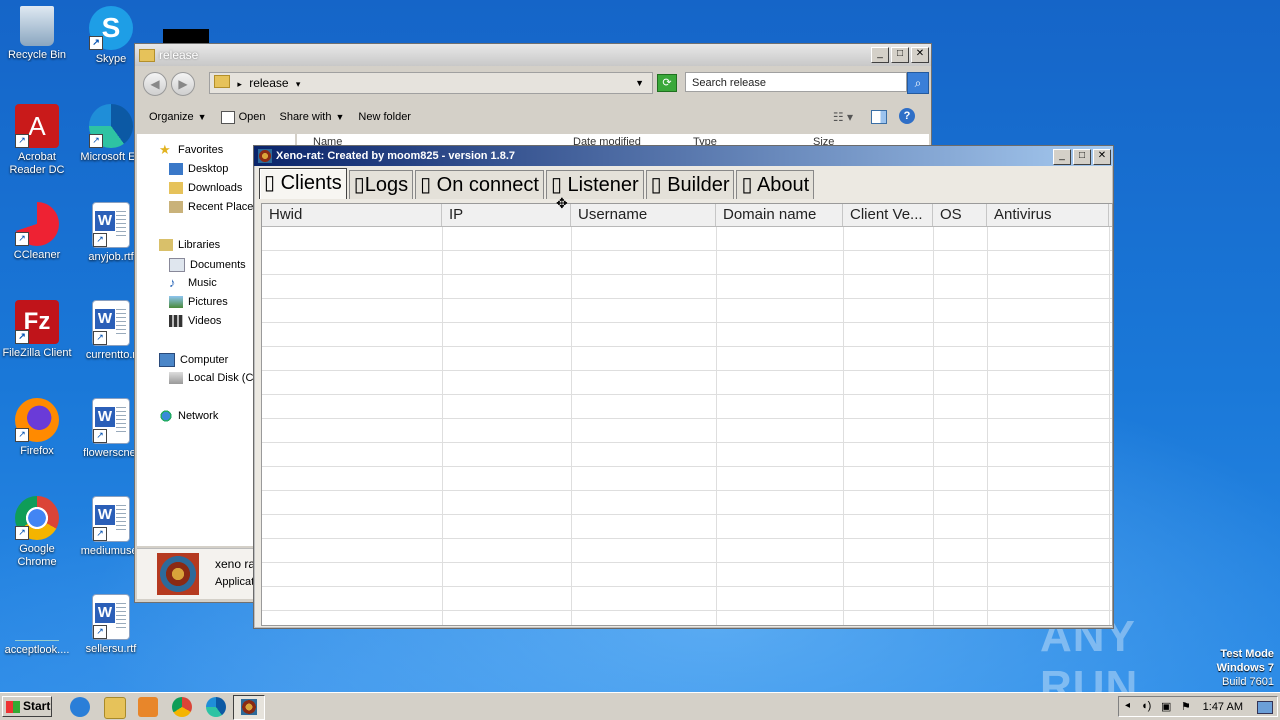 Image resolution: width=1280 pixels, height=720 pixels. I want to click on drive-icon, so click(176, 378).